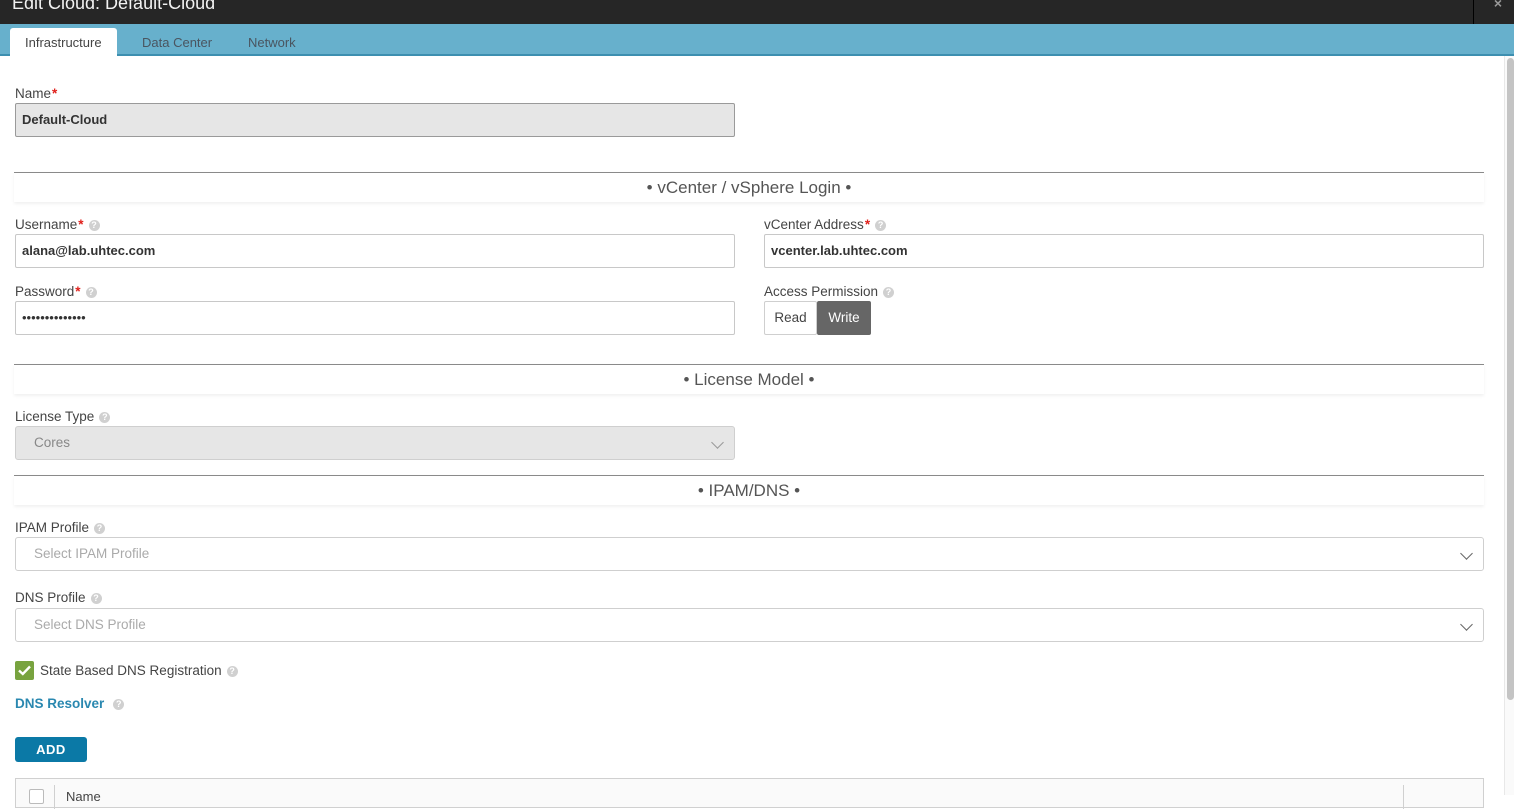 Image resolution: width=1514 pixels, height=809 pixels. I want to click on vcenter-address-label-text: vCenter Address, so click(814, 224).